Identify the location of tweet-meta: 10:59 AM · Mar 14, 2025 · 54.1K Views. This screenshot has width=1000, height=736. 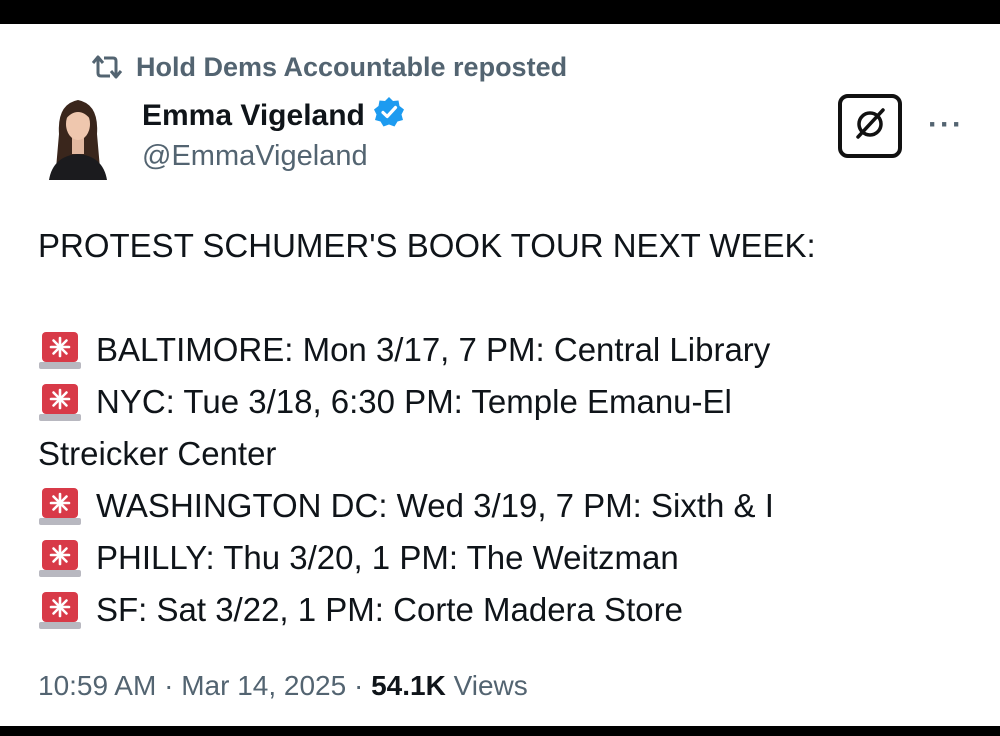
(283, 686).